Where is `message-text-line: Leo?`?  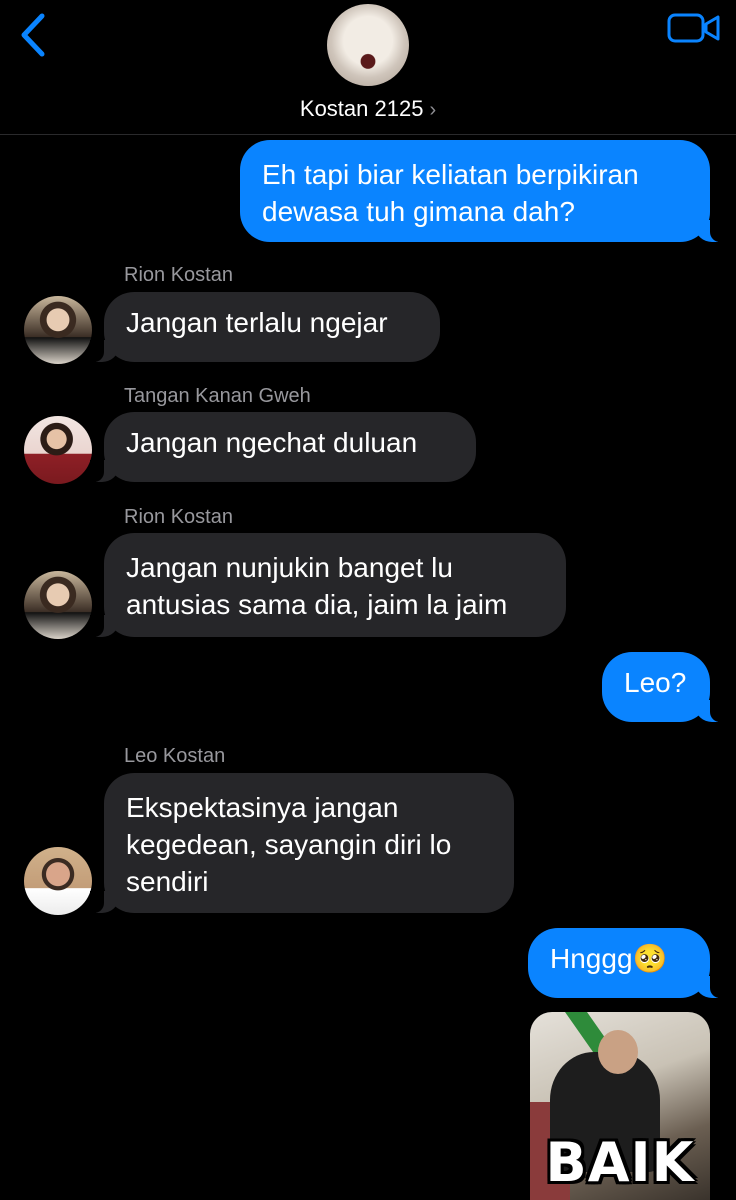 message-text-line: Leo? is located at coordinates (655, 682).